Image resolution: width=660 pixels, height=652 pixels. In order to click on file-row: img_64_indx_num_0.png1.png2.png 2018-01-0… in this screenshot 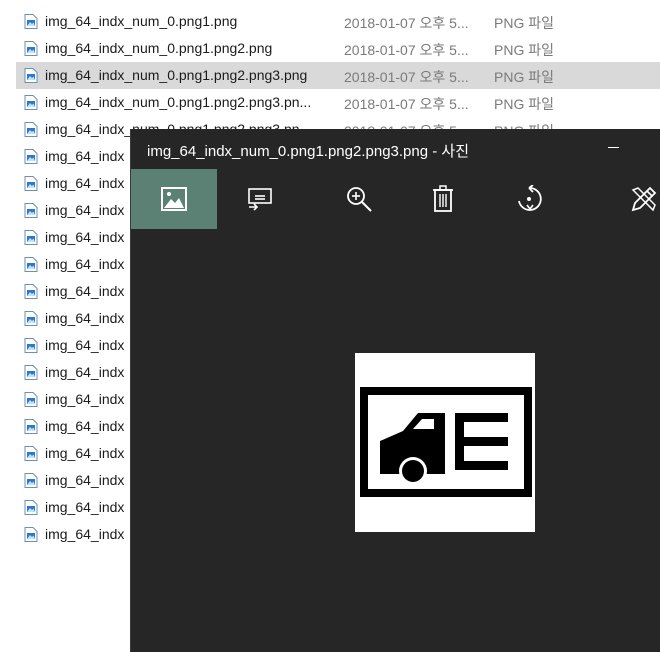, I will do `click(338, 48)`.